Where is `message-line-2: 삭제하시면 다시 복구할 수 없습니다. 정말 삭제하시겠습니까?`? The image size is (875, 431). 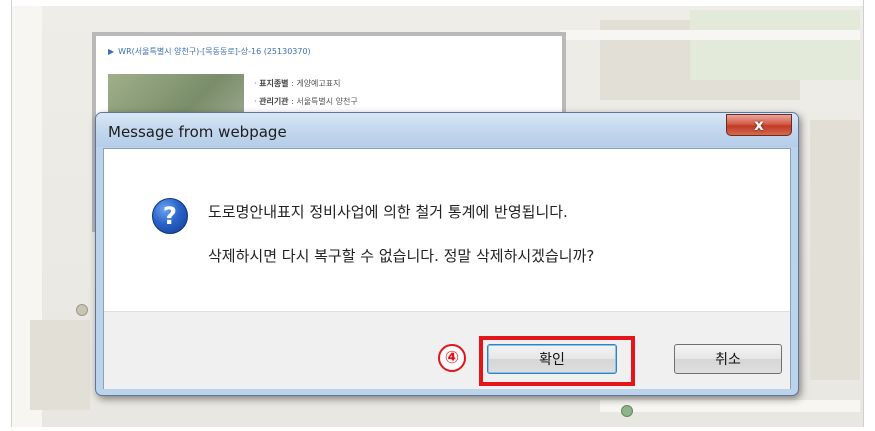
message-line-2: 삭제하시면 다시 복구할 수 없습니다. 정말 삭제하시겠습니까? is located at coordinates (401, 256).